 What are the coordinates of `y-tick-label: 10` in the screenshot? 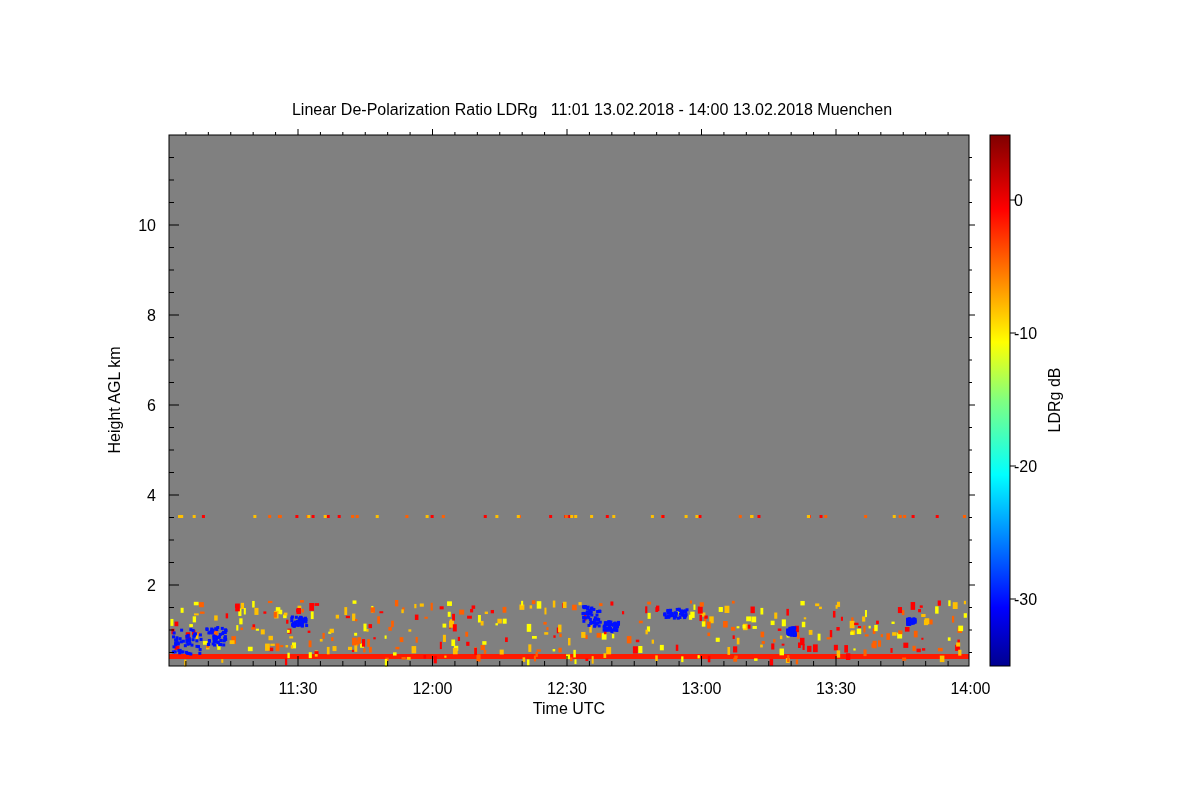 It's located at (147, 225).